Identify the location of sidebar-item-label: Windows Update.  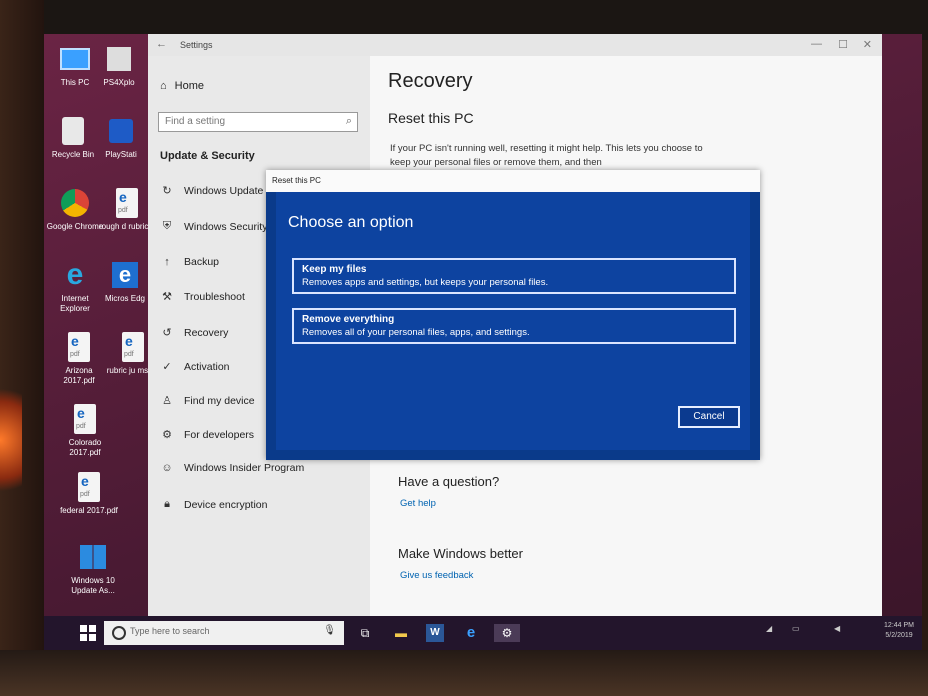
(224, 190).